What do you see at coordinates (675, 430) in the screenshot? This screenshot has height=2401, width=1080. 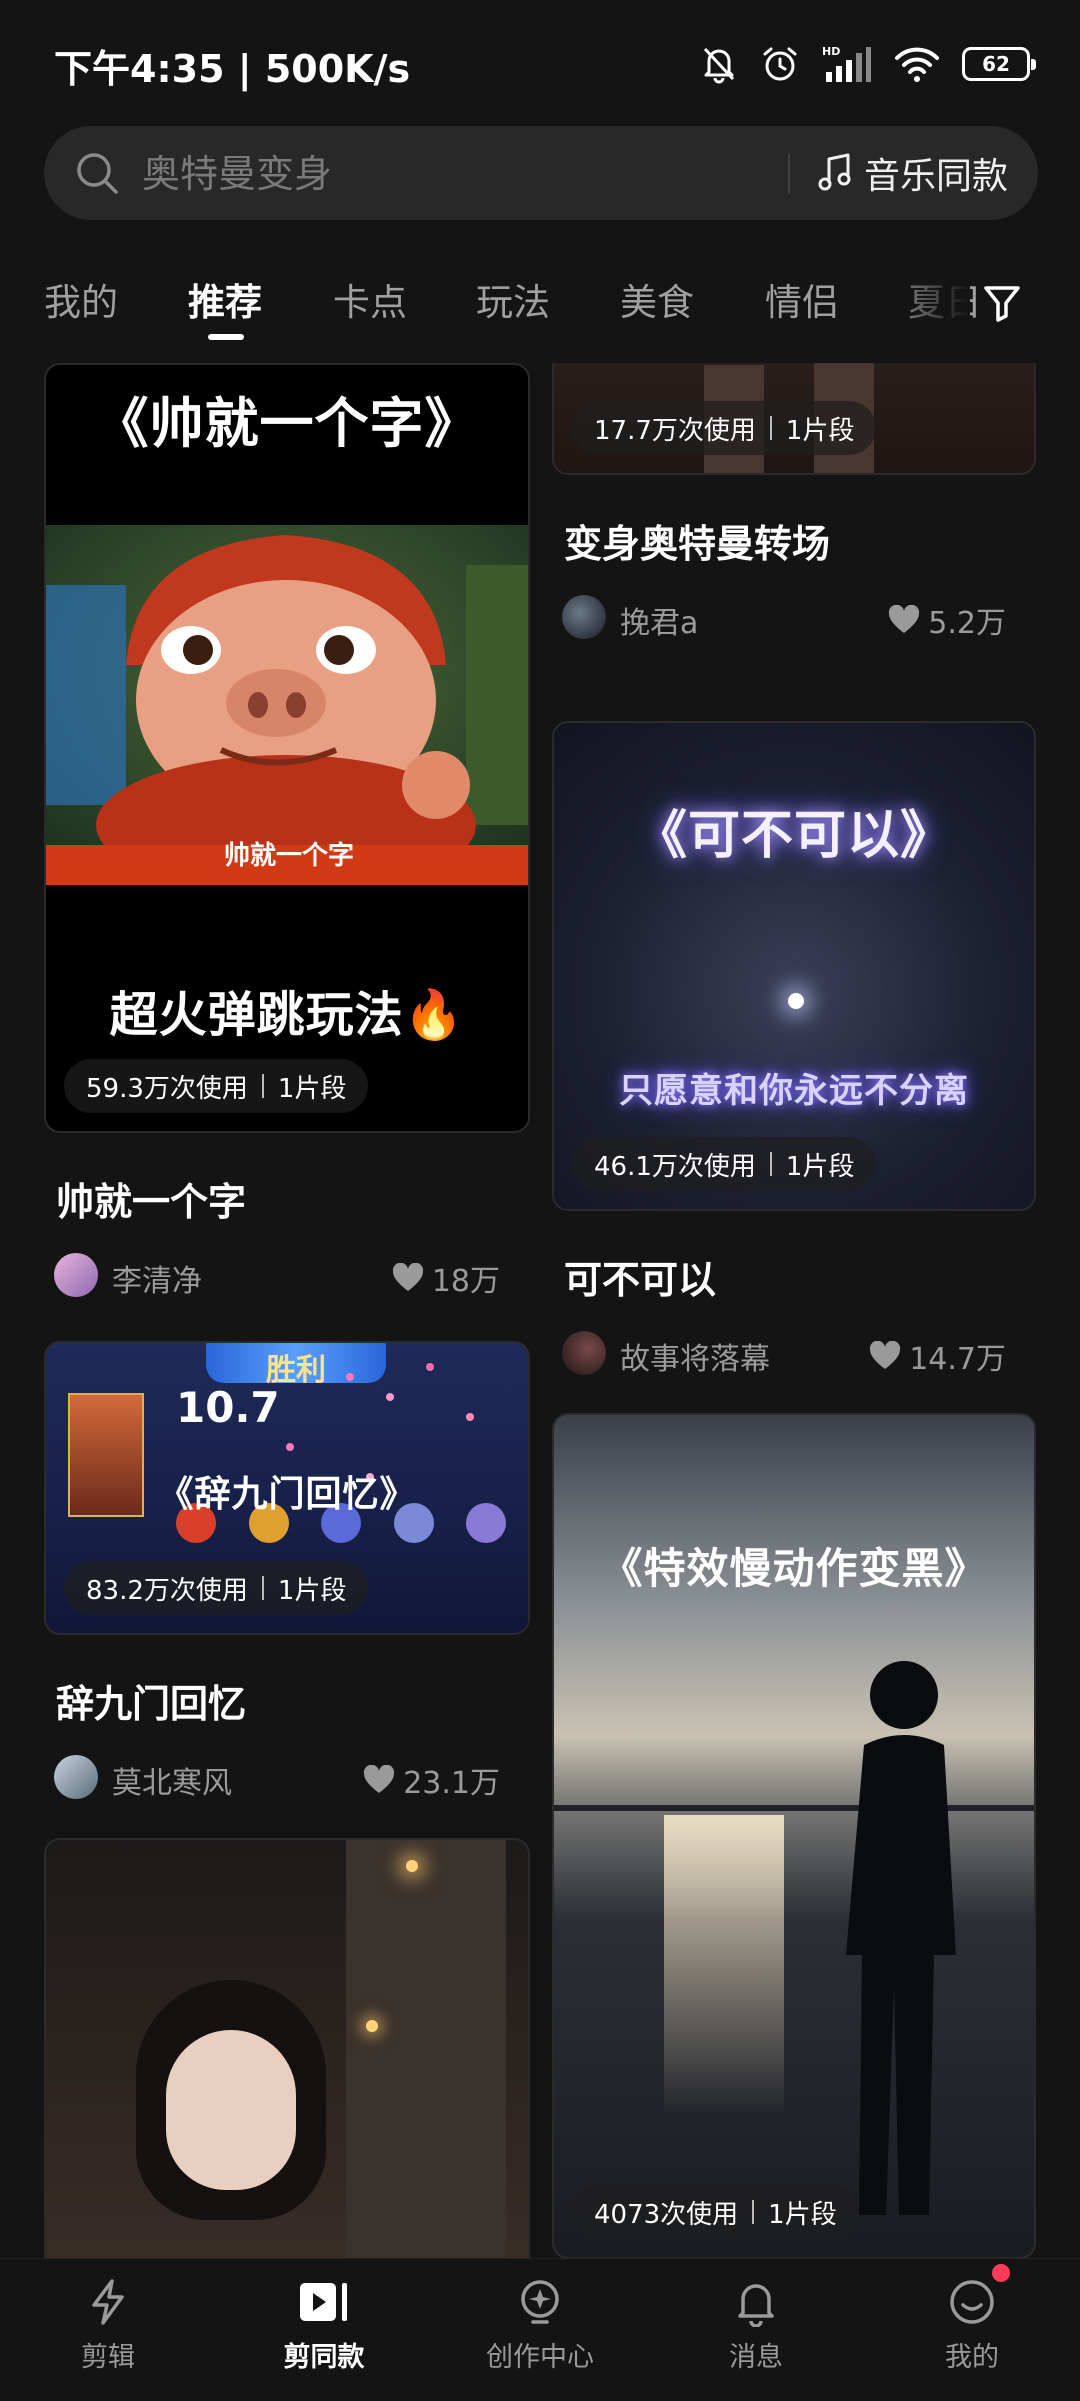 I see `usage-count: 17.7万次使用` at bounding box center [675, 430].